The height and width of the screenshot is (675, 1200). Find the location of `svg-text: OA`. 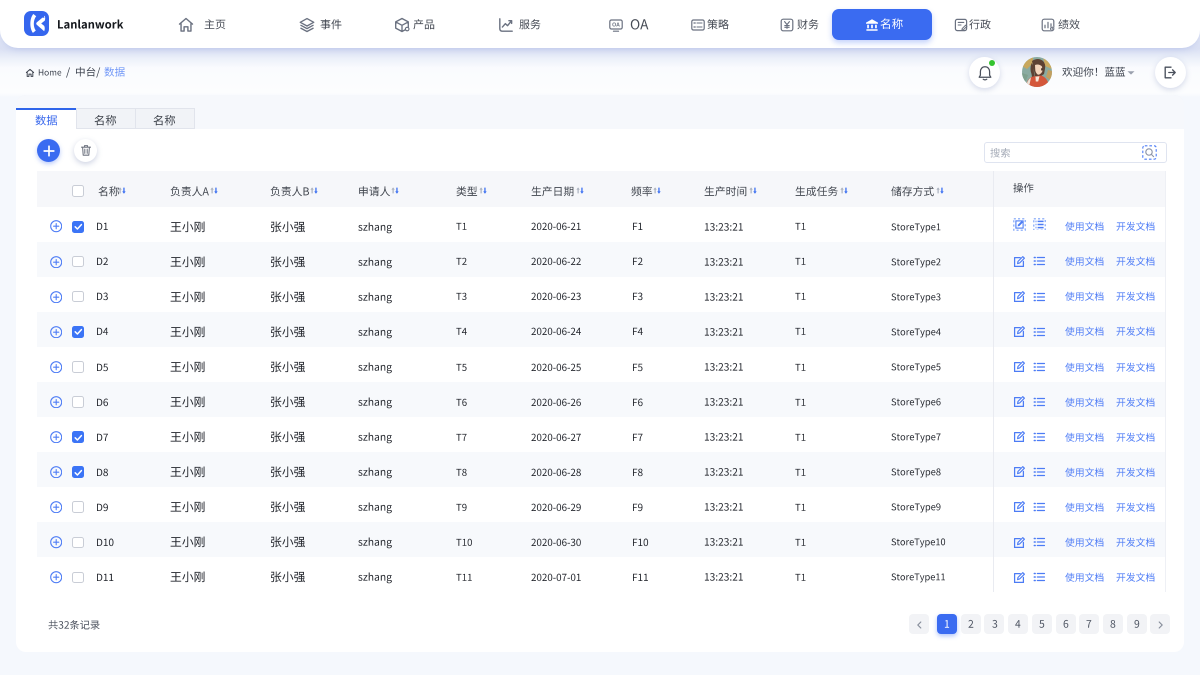

svg-text: OA is located at coordinates (616, 25).